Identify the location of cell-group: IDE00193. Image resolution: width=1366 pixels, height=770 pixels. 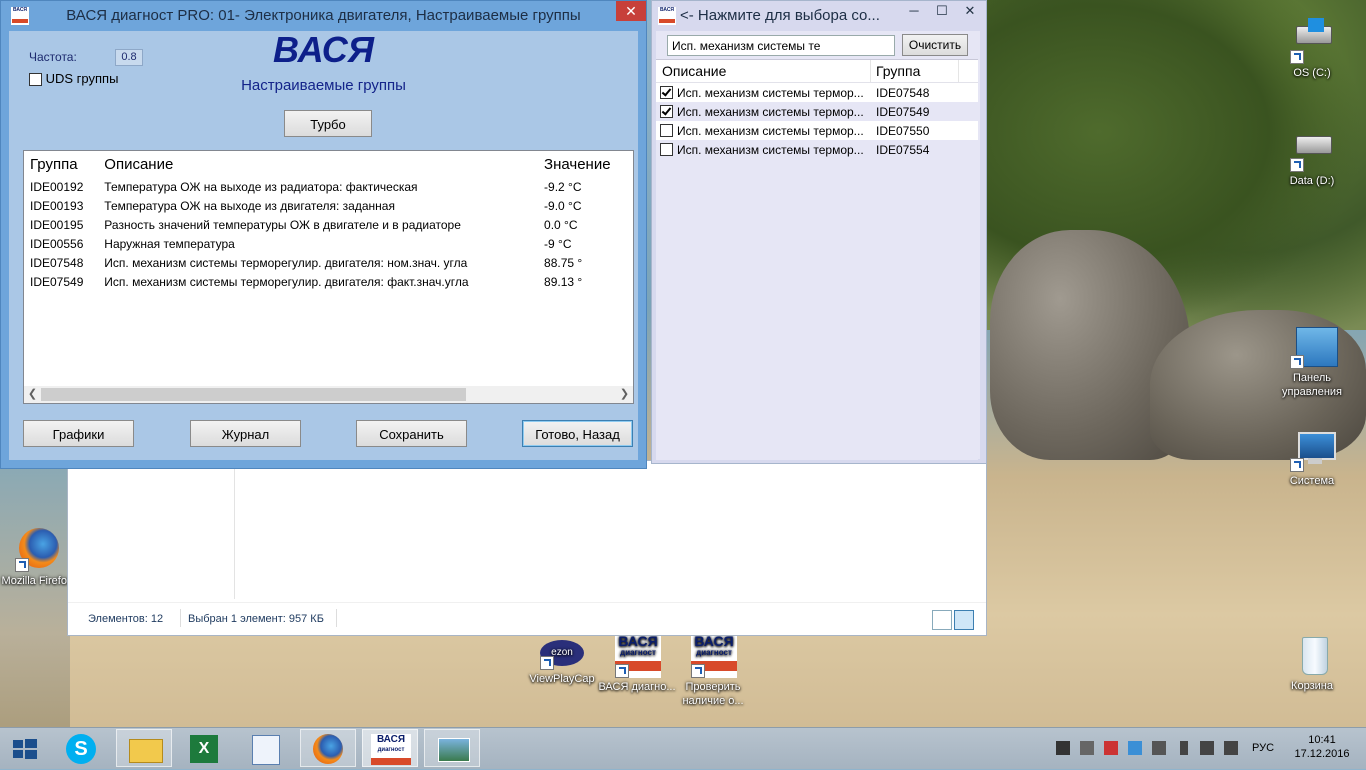
(57, 205).